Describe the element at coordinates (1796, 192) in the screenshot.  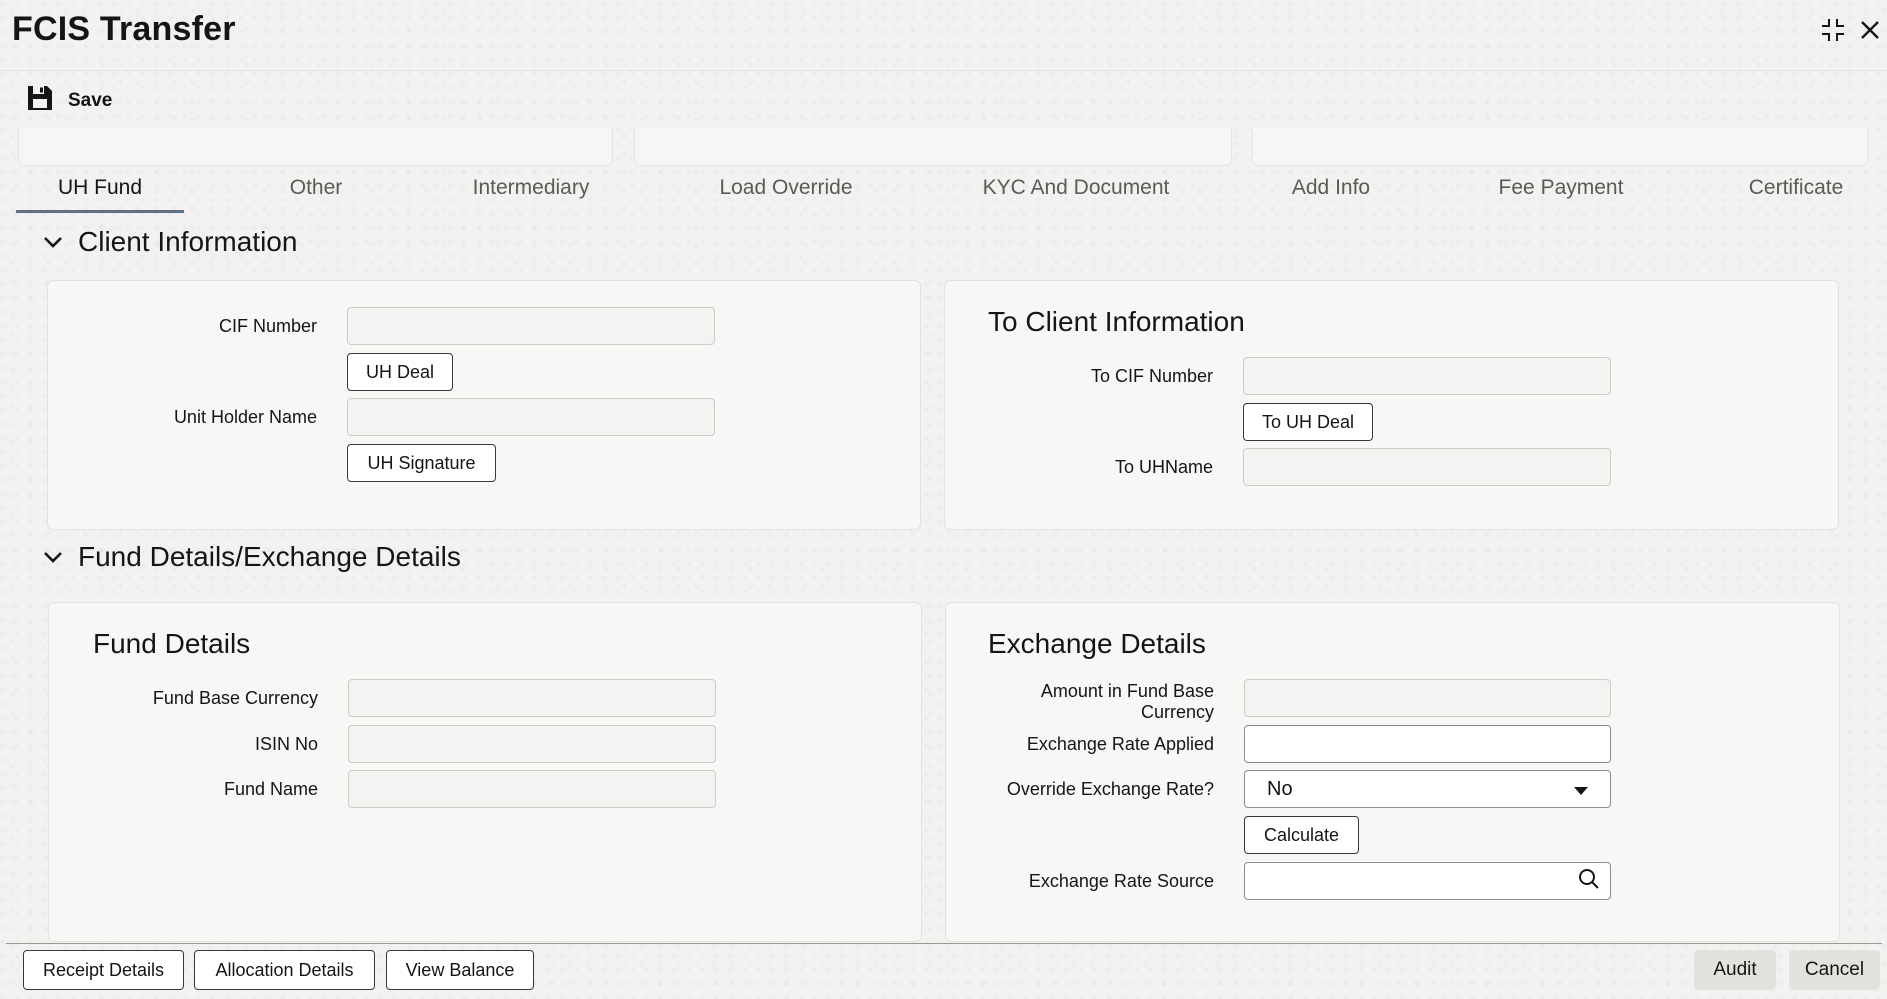
I see `tab-certificate: Certificate` at that location.